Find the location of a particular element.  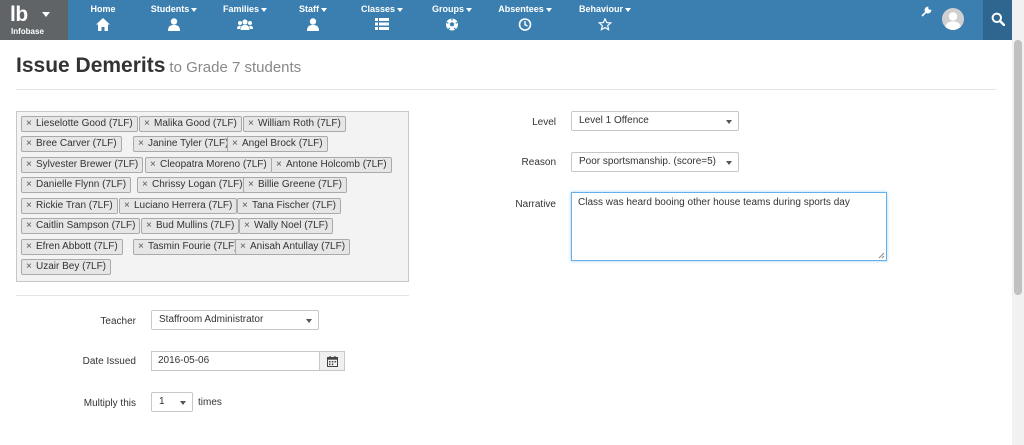

student-tag: × Janine Tyler (7LF) is located at coordinates (183, 144).